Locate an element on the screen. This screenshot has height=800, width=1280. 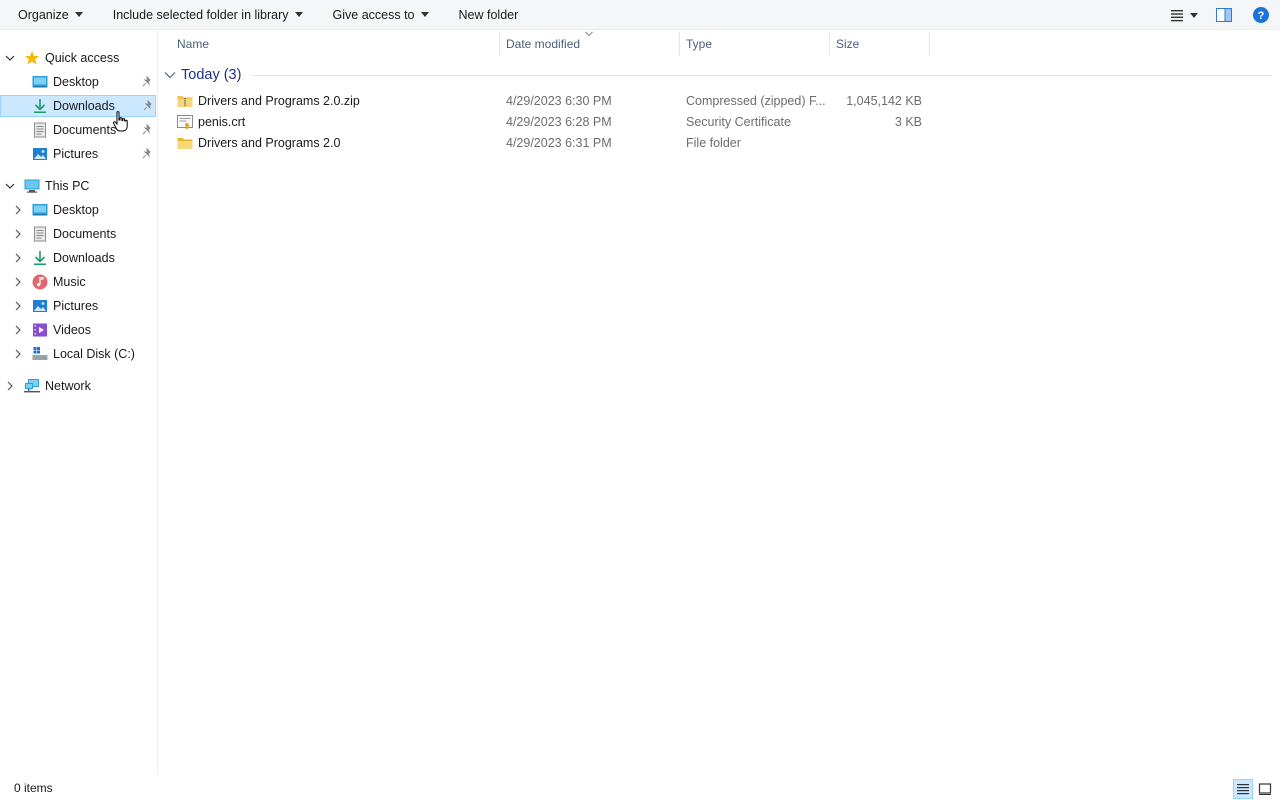
nav-pc-documents: Documents is located at coordinates (78, 234).